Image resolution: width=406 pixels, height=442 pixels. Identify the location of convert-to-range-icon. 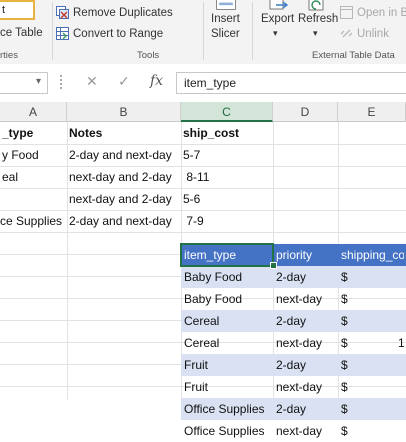
(62, 33).